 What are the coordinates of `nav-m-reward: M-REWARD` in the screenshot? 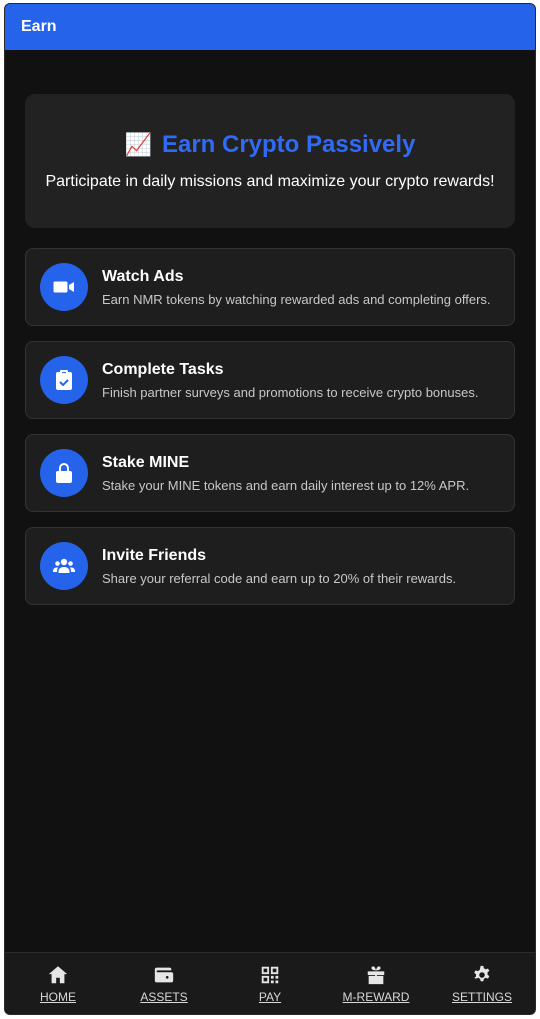 It's located at (376, 984).